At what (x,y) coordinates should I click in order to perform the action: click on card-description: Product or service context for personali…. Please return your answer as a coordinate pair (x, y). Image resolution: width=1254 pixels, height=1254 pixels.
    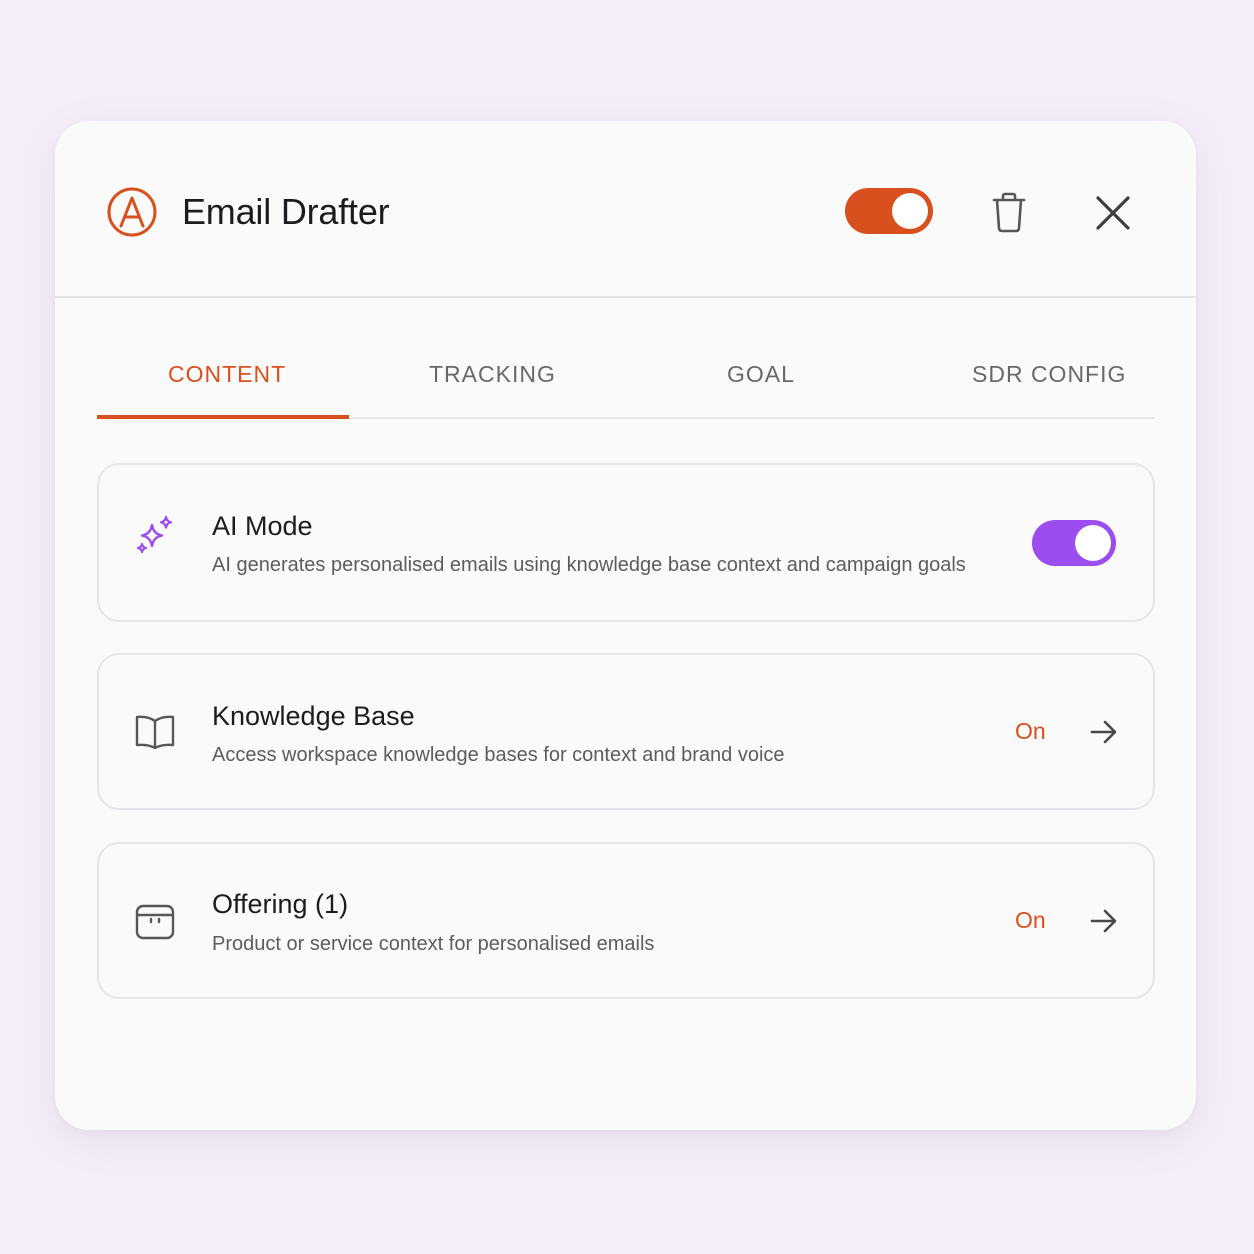
    Looking at the image, I should click on (433, 944).